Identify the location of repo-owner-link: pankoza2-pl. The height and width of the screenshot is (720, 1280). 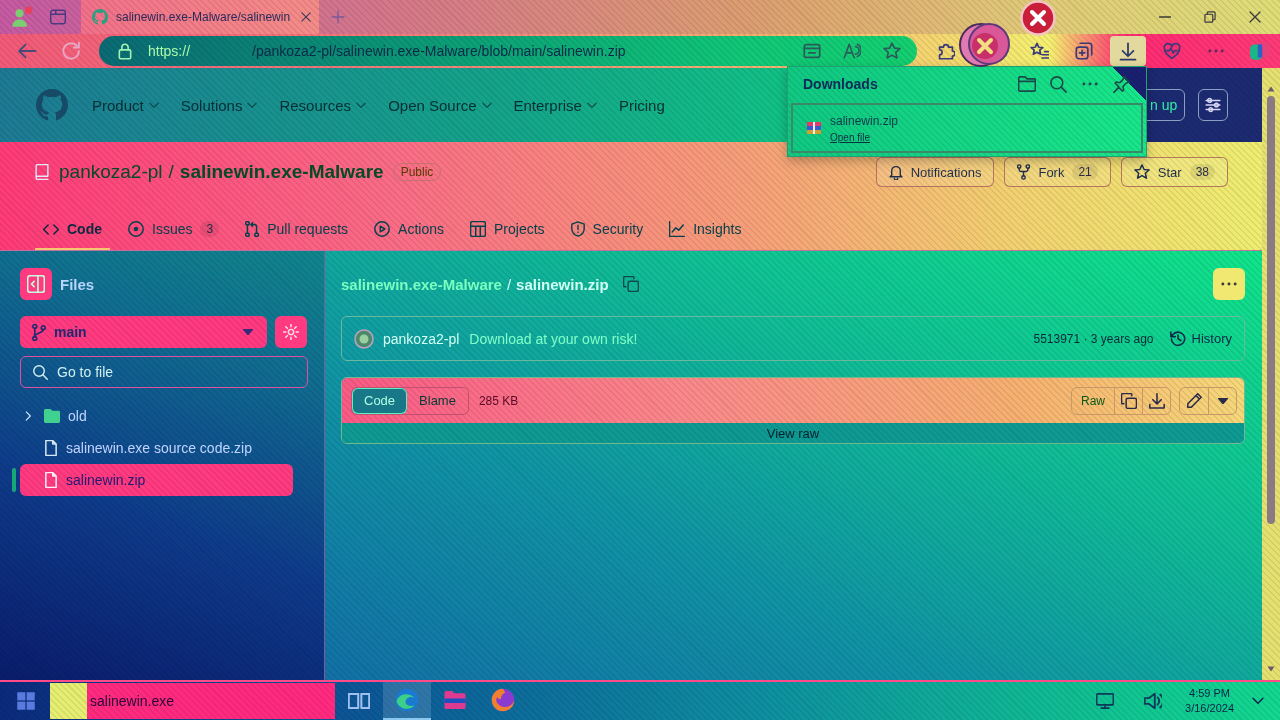
(111, 172).